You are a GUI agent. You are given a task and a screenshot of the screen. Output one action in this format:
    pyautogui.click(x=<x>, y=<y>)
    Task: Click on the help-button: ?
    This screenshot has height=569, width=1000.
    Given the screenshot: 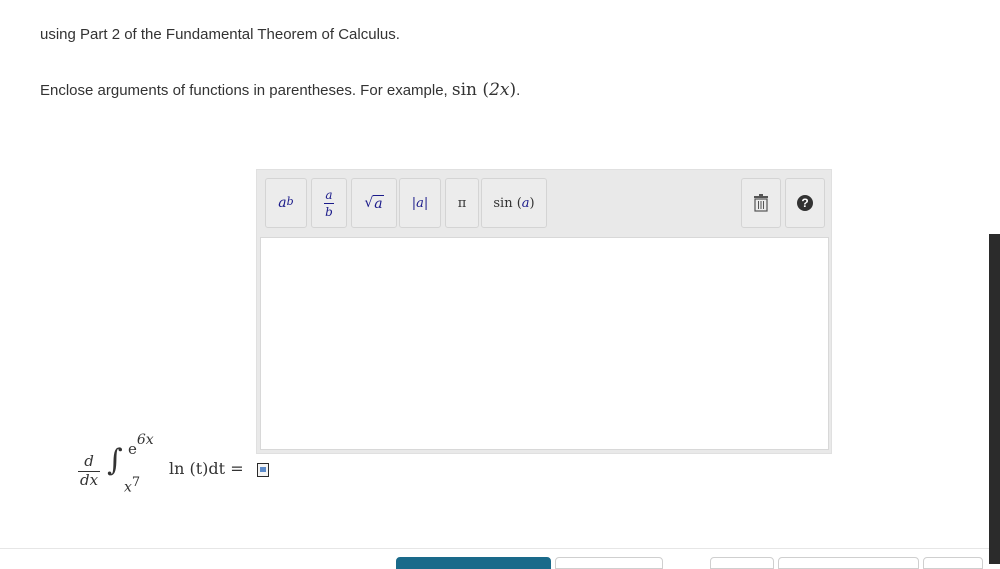 What is the action you would take?
    pyautogui.click(x=805, y=203)
    